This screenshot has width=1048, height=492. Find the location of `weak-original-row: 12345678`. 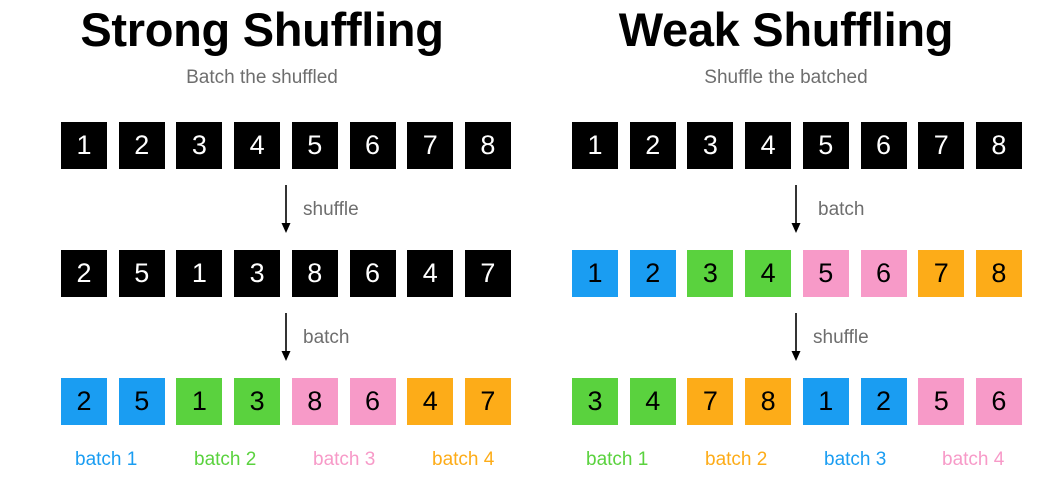

weak-original-row: 12345678 is located at coordinates (797, 146).